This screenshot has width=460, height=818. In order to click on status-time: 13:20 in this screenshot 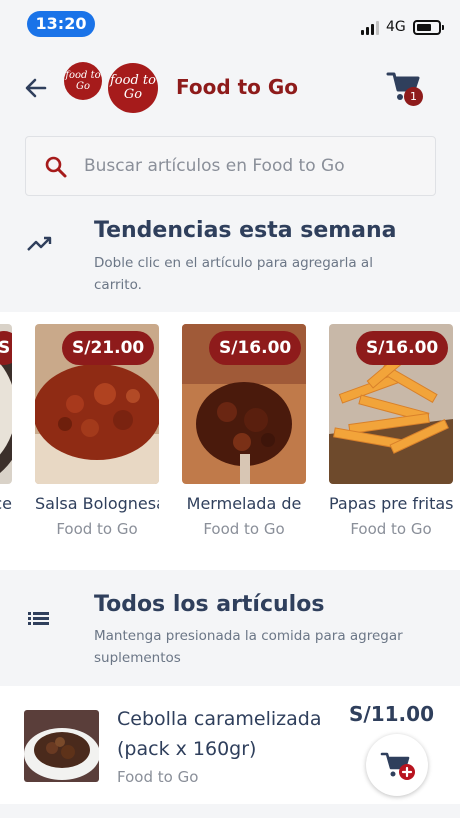, I will do `click(61, 24)`.